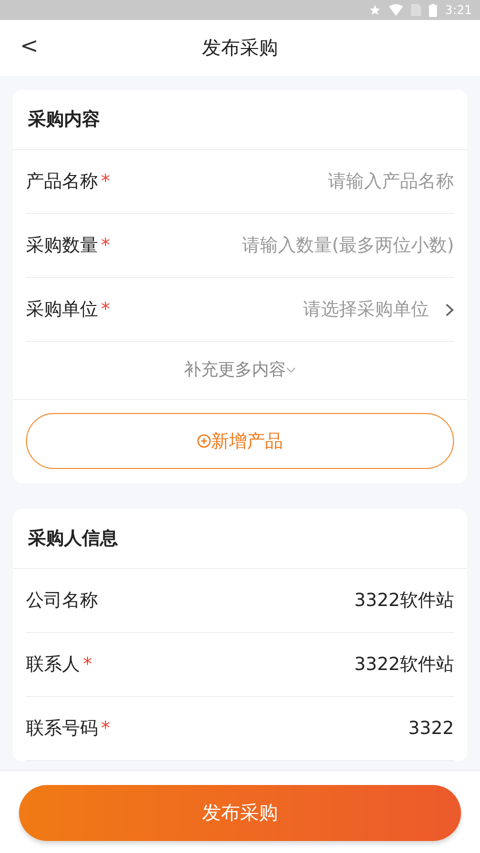 This screenshot has width=480, height=853. Describe the element at coordinates (240, 539) in the screenshot. I see `section-title: 采购人信息` at that location.